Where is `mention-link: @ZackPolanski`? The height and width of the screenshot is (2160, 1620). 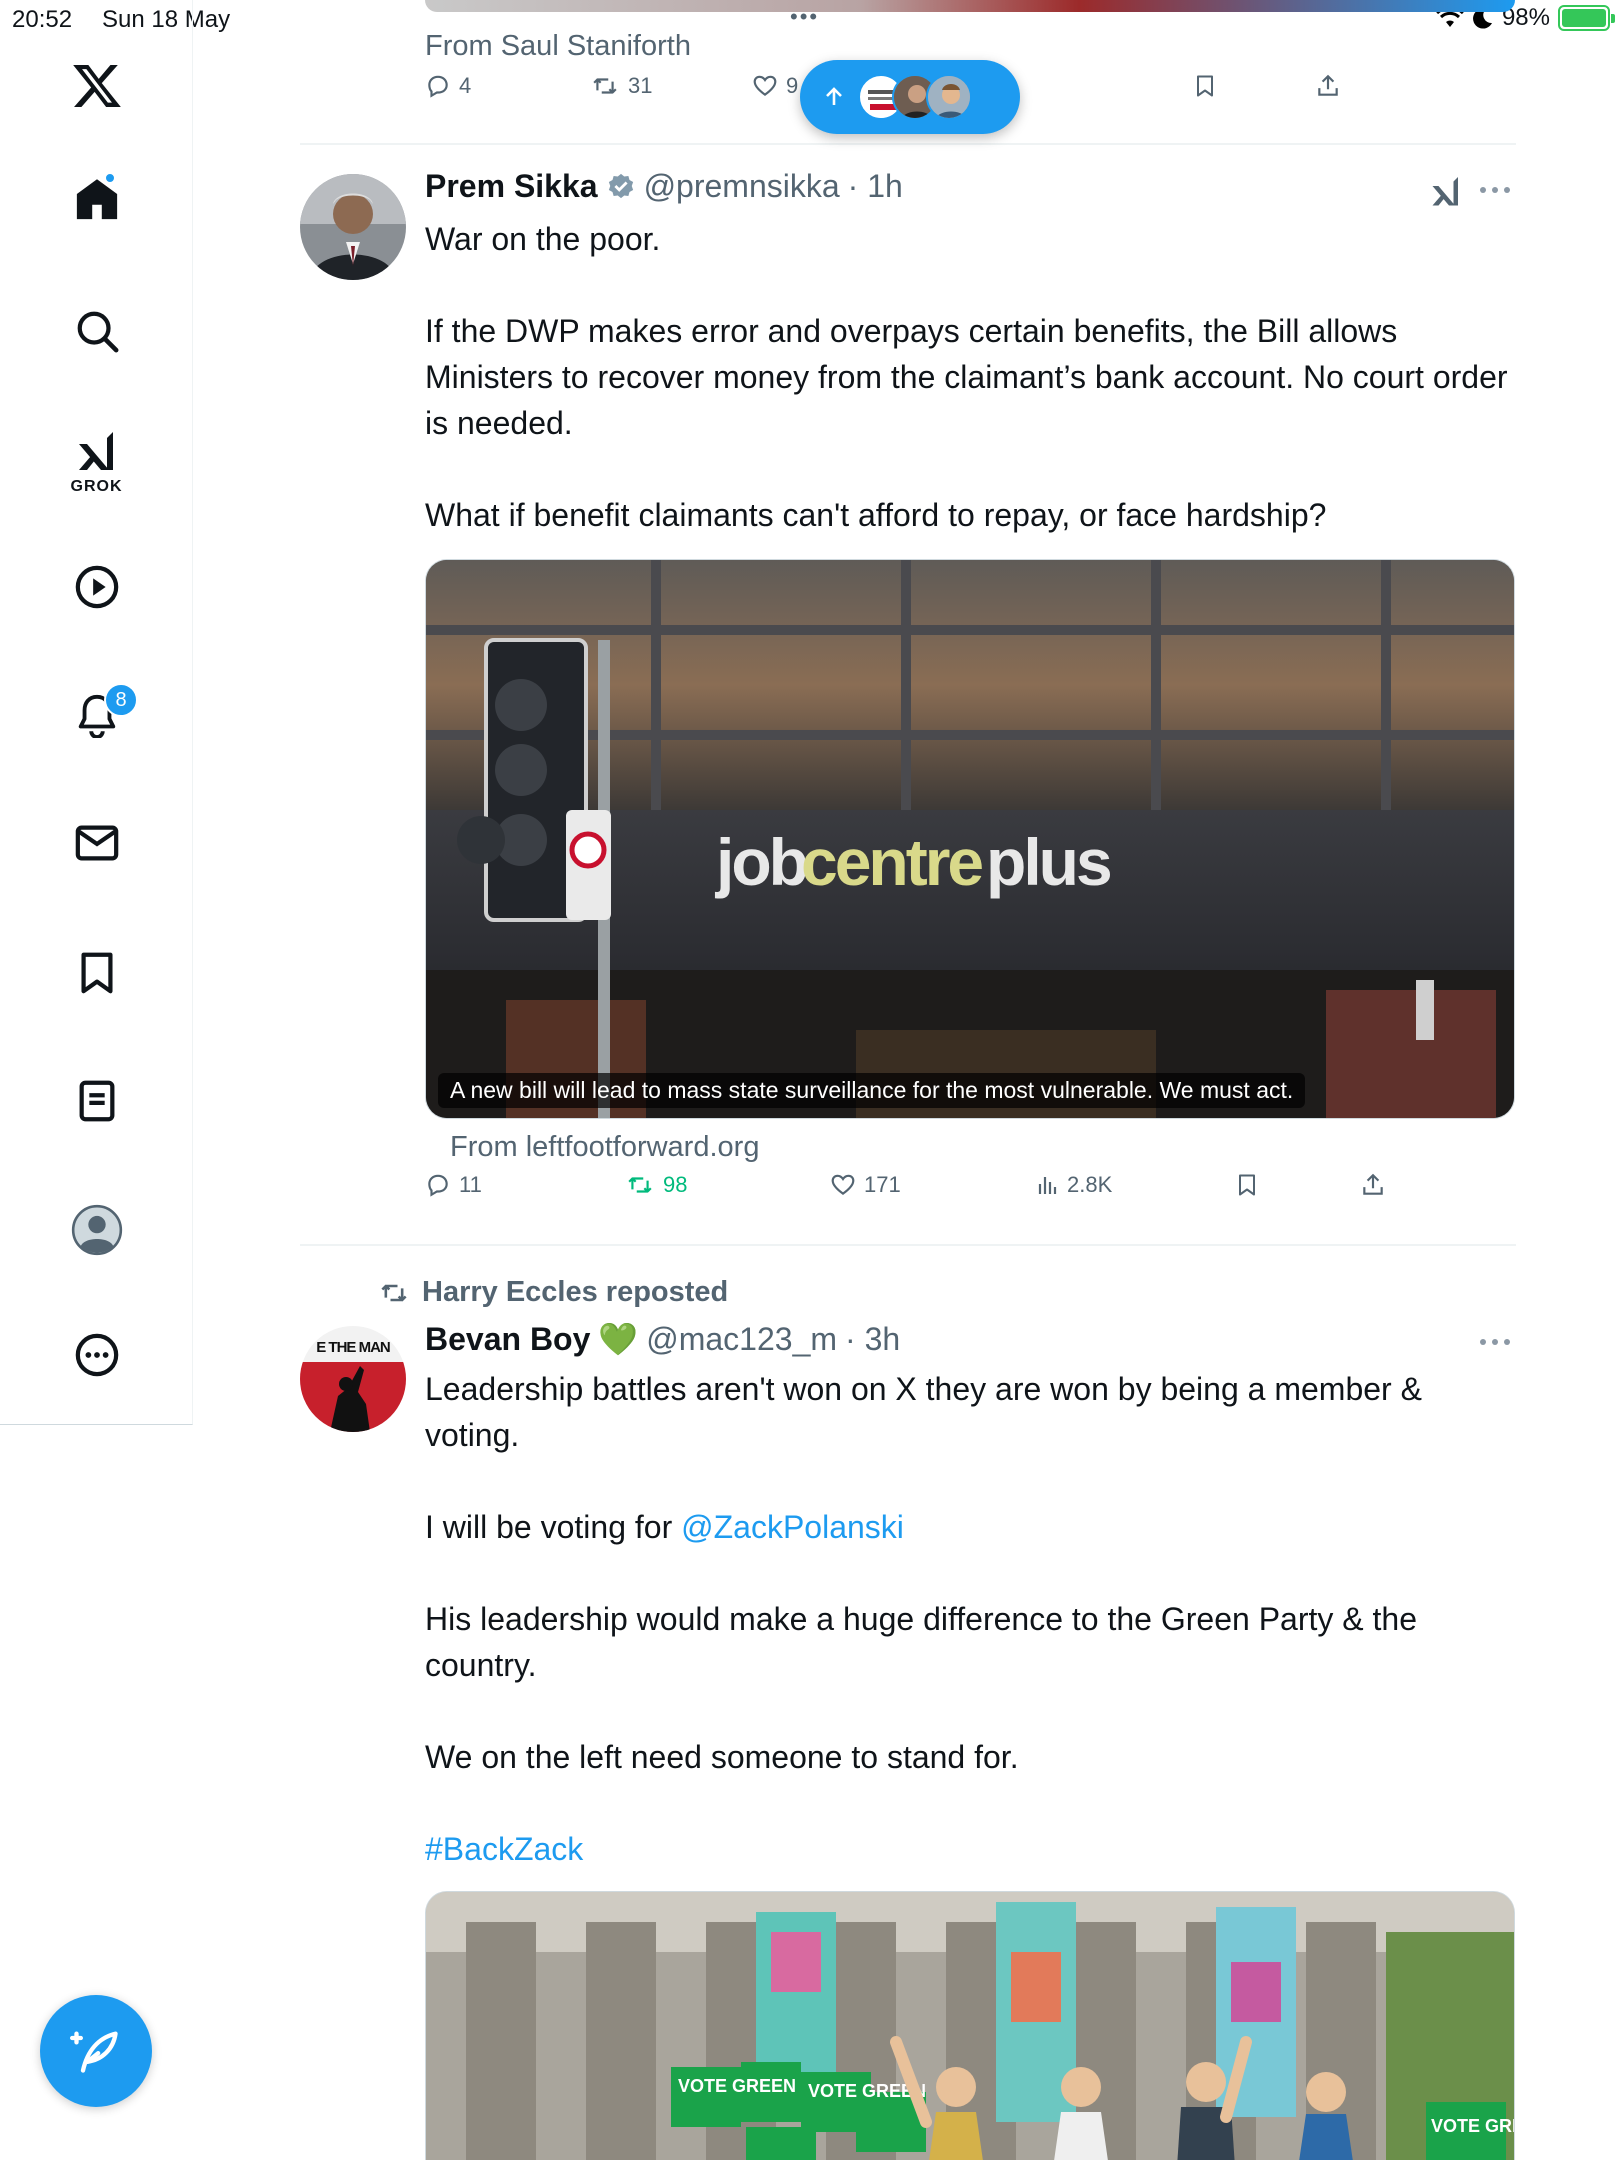 mention-link: @ZackPolanski is located at coordinates (792, 1527).